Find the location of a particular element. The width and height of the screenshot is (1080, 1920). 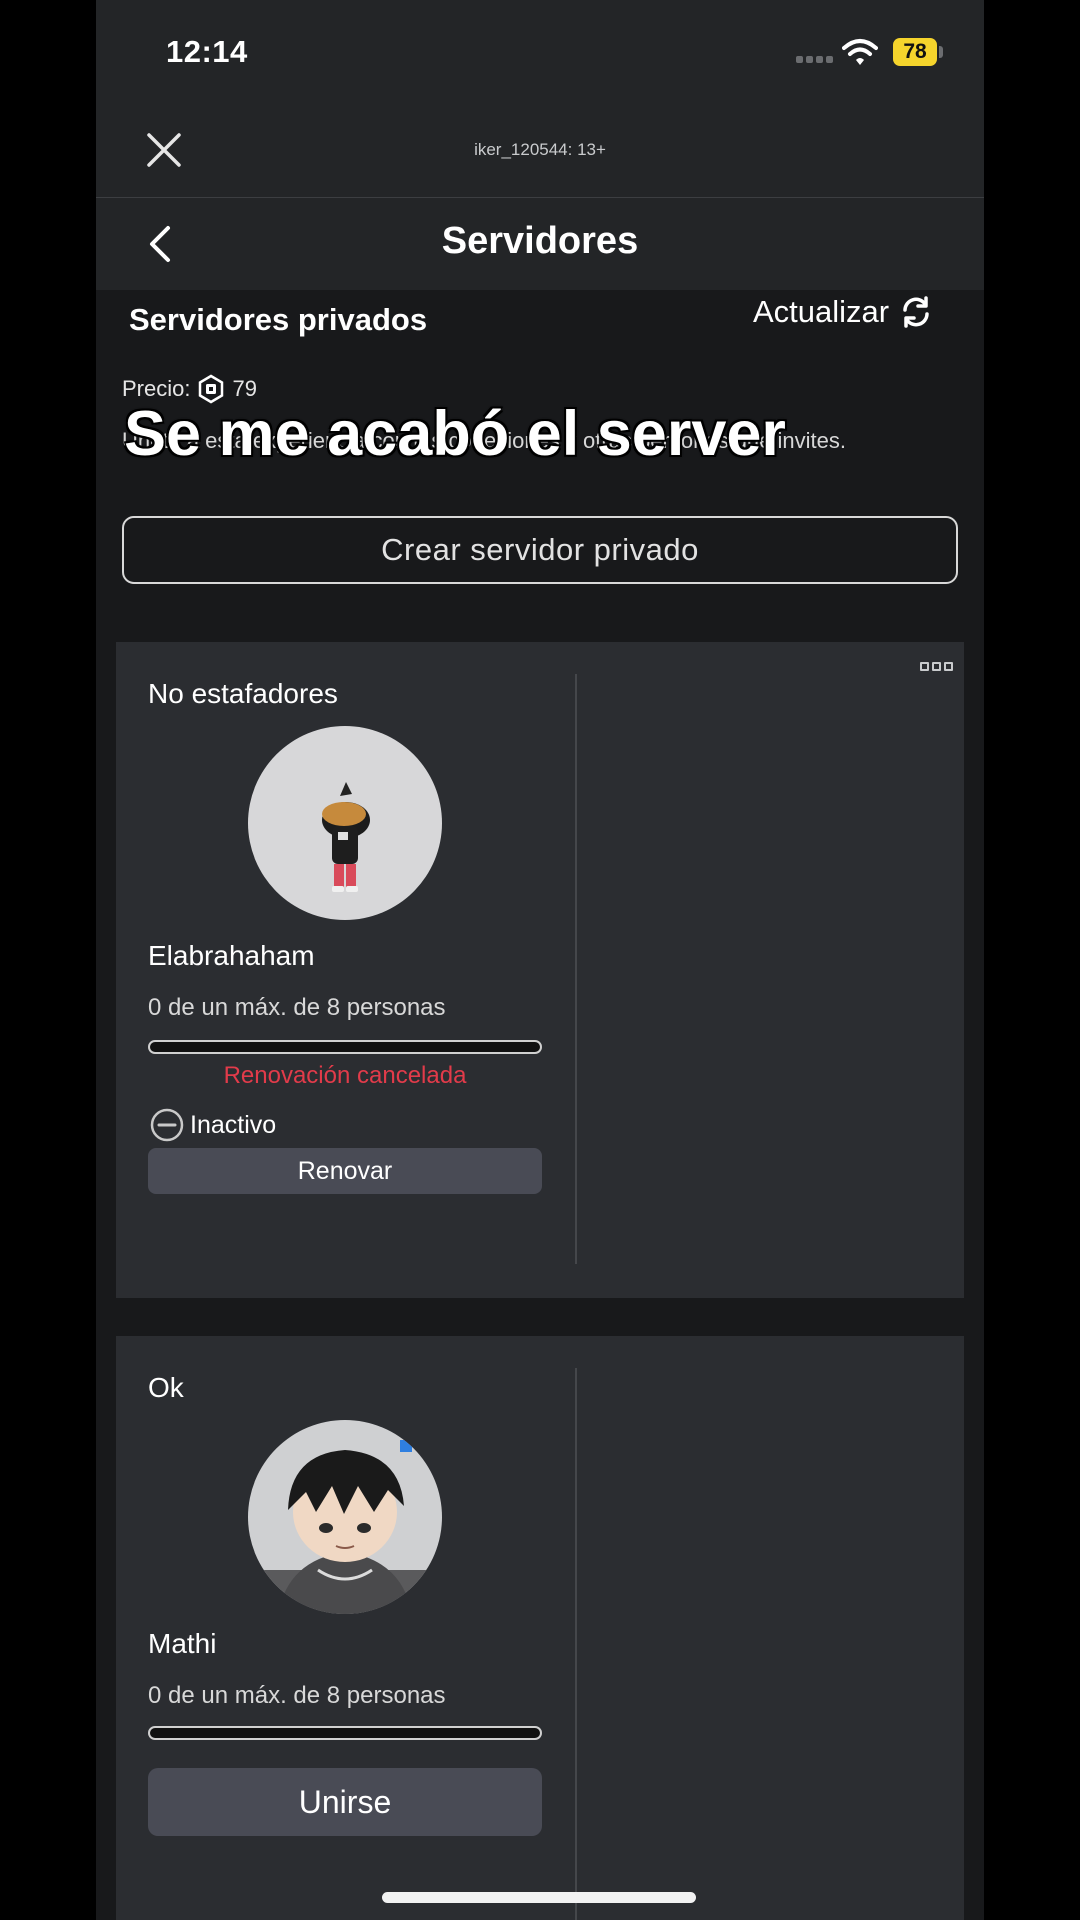

battery-tip is located at coordinates (941, 52).